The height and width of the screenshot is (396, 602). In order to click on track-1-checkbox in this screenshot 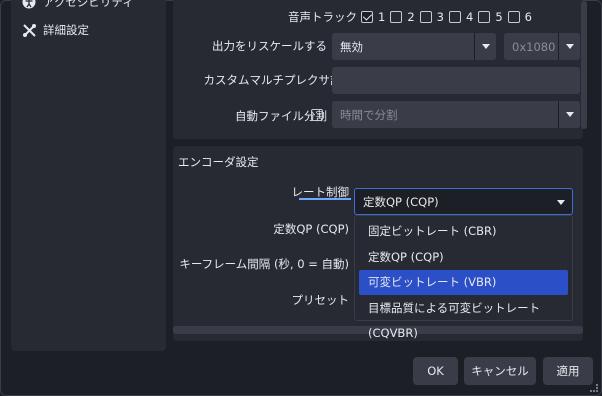, I will do `click(367, 17)`.